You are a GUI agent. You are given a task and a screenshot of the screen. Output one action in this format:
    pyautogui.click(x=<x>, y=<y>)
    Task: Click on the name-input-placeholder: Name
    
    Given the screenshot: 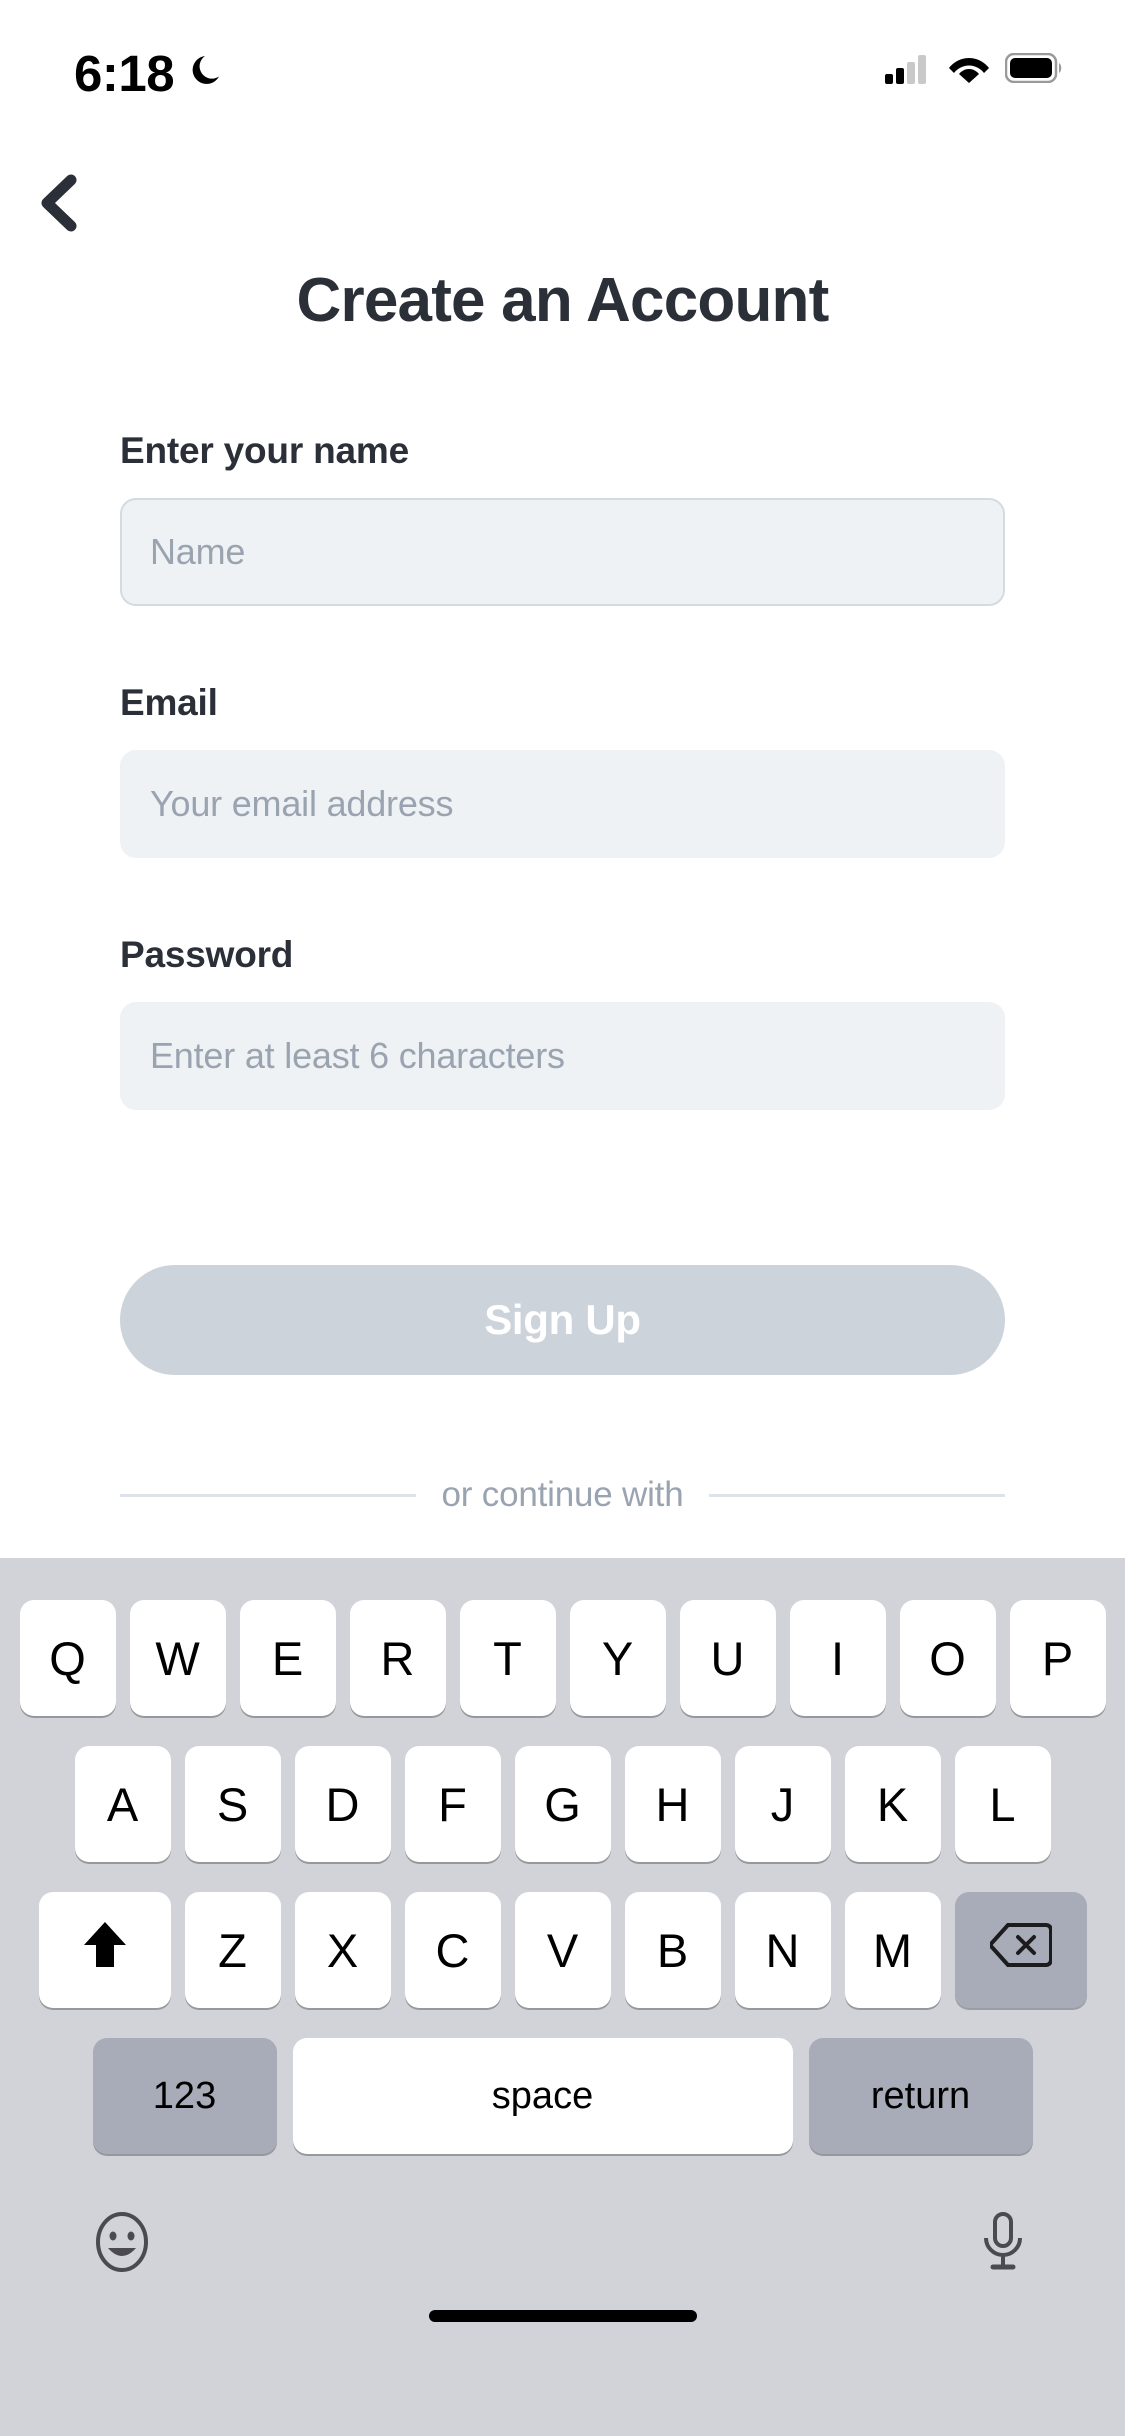 What is the action you would take?
    pyautogui.click(x=198, y=551)
    